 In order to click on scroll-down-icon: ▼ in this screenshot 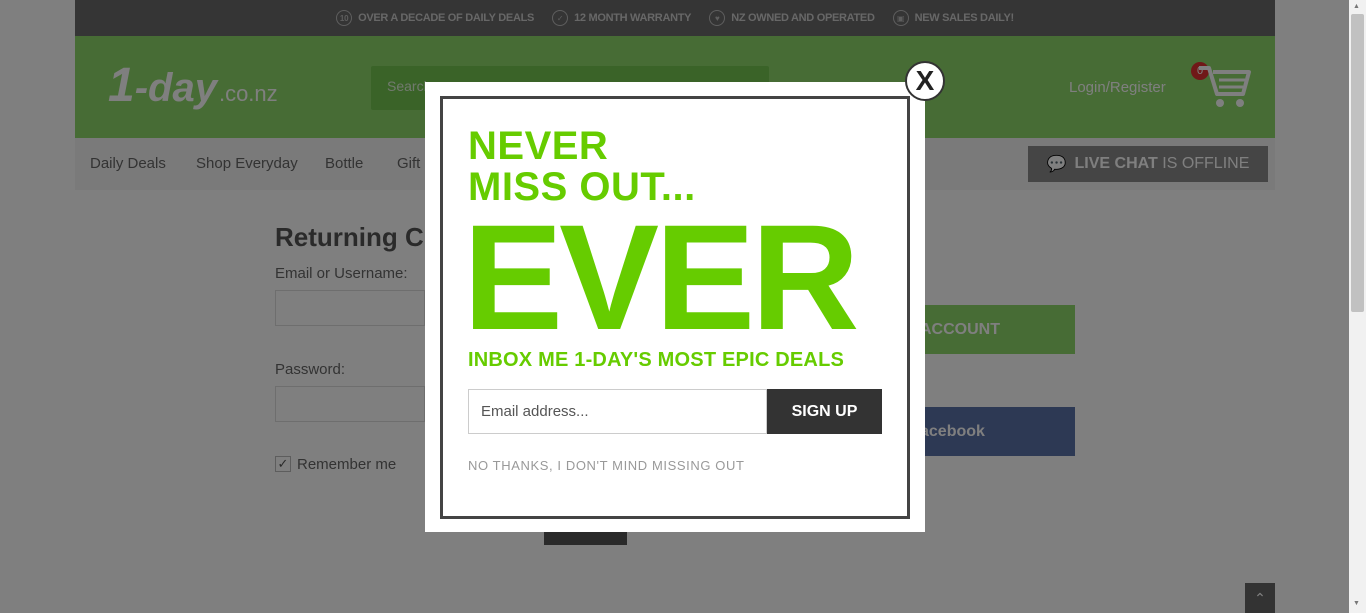, I will do `click(1356, 603)`.